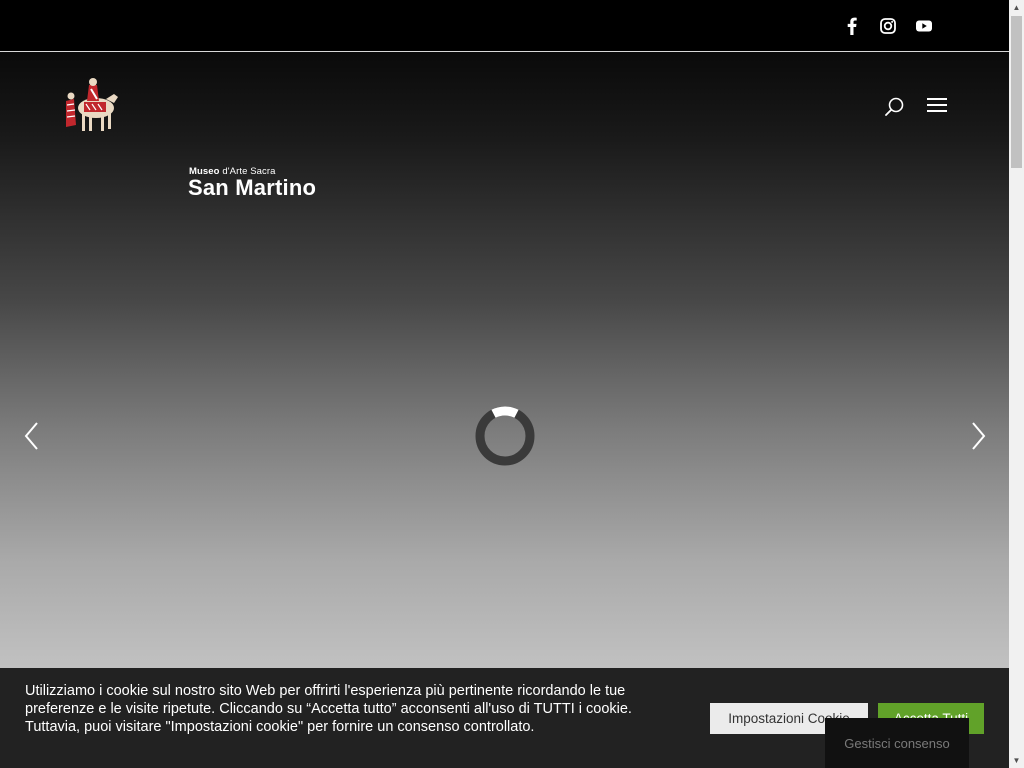 Image resolution: width=1024 pixels, height=768 pixels. What do you see at coordinates (189, 138) in the screenshot?
I see `museum-logo: Museo d'Arte Sacra San Martino` at bounding box center [189, 138].